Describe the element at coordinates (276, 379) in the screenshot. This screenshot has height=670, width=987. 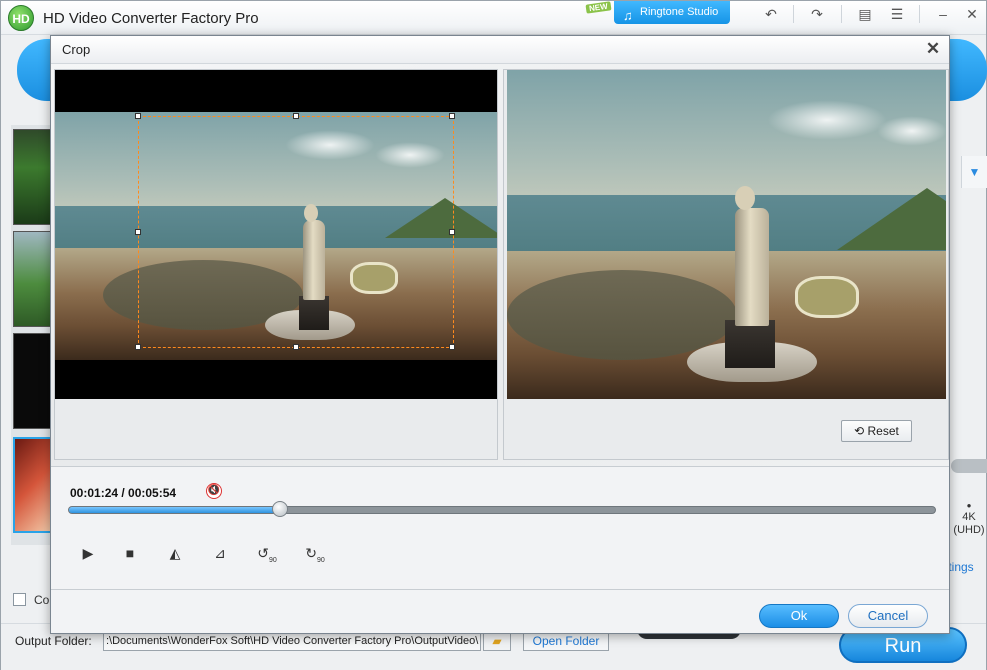
I see `letterbox-bottom` at that location.